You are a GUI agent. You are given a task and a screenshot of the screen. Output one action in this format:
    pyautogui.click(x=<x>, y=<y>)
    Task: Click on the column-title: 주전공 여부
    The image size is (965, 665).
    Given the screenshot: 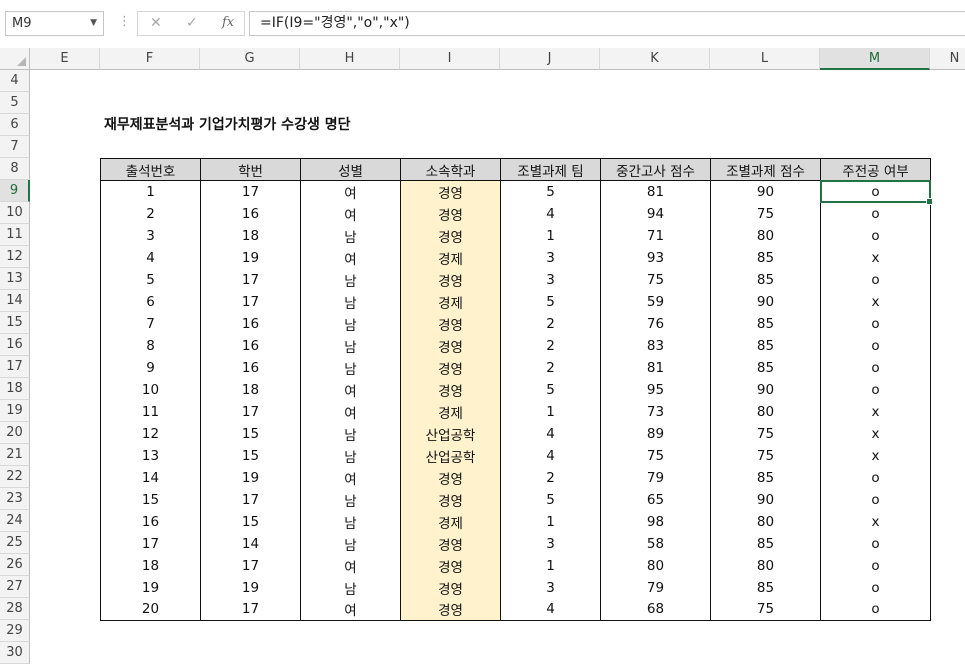 What is the action you would take?
    pyautogui.click(x=875, y=169)
    